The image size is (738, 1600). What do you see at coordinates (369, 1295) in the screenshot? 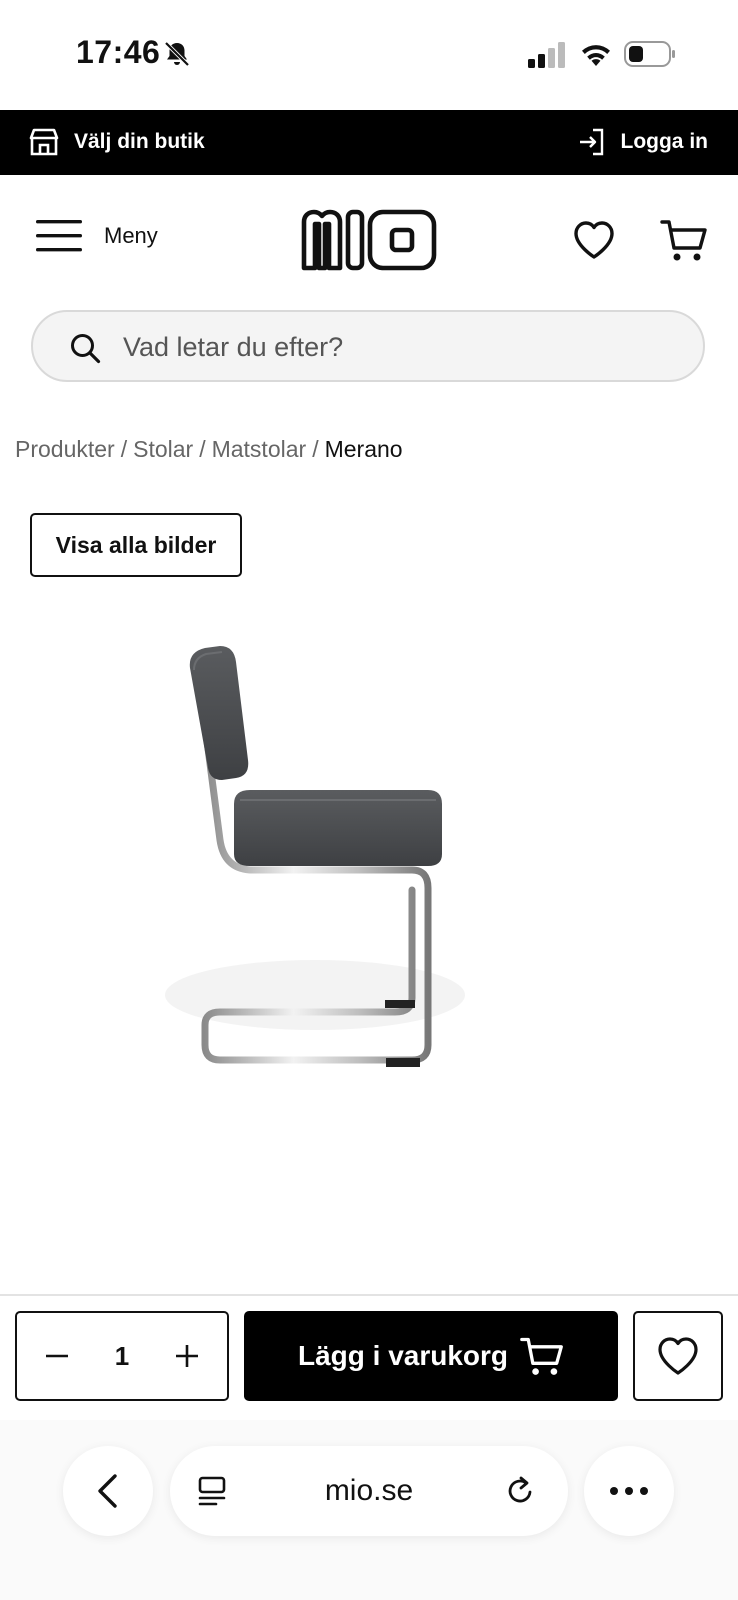
I see `purchase-bar-divider` at bounding box center [369, 1295].